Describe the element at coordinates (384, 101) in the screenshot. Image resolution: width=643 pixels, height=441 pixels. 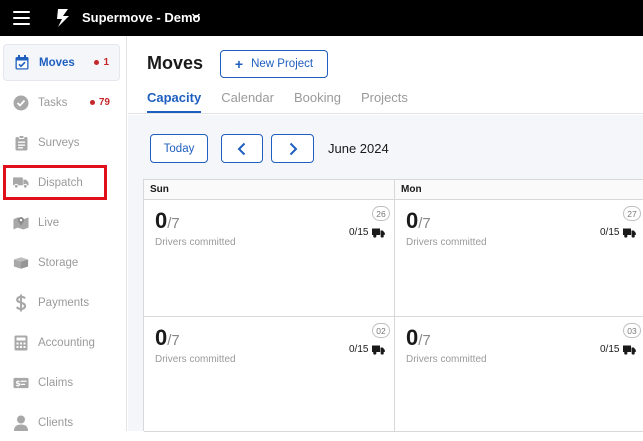
I see `tab-projects: Projects` at that location.